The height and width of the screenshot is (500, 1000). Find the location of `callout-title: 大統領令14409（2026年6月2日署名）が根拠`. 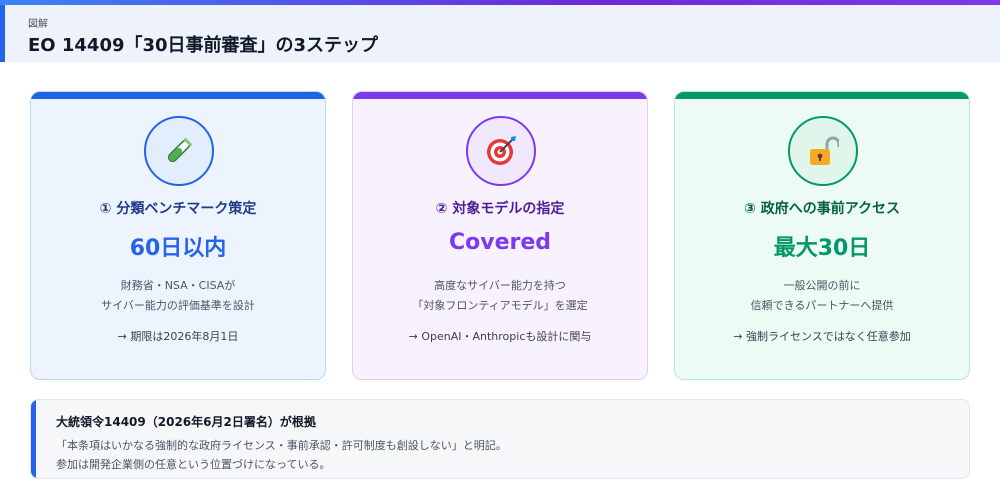

callout-title: 大統領令14409（2026年6月2日署名）が根拠 is located at coordinates (186, 422).